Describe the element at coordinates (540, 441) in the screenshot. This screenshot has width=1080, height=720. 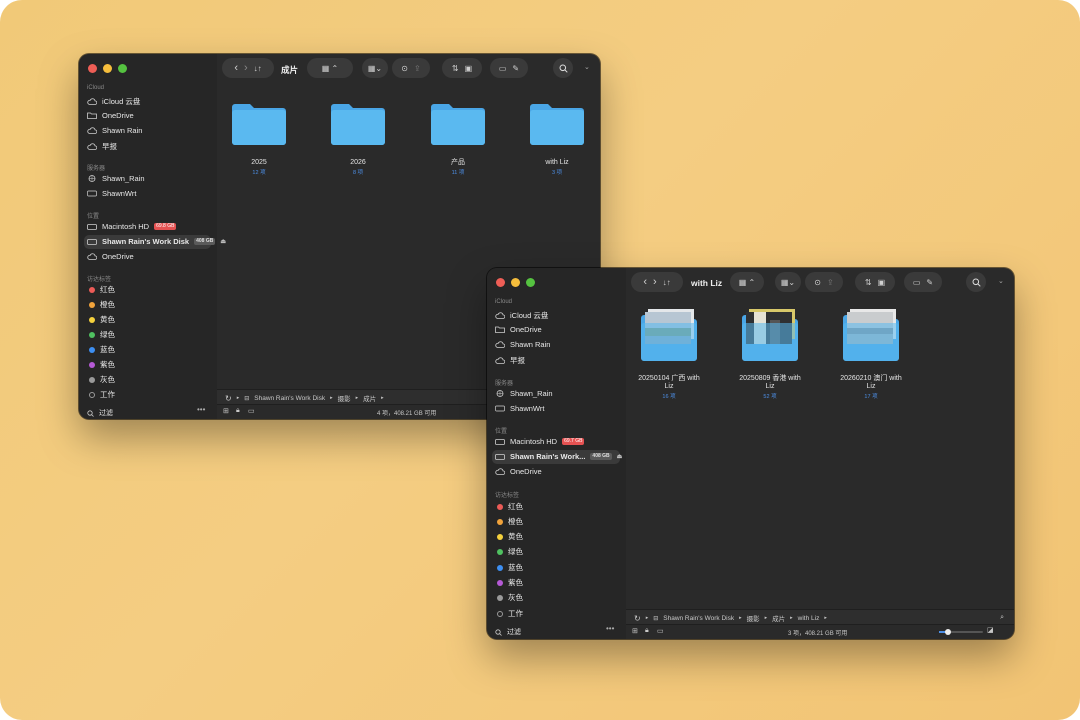
I see `sidebar-item-macintosh-hd: Macintosh HD 69.7 GB` at that location.